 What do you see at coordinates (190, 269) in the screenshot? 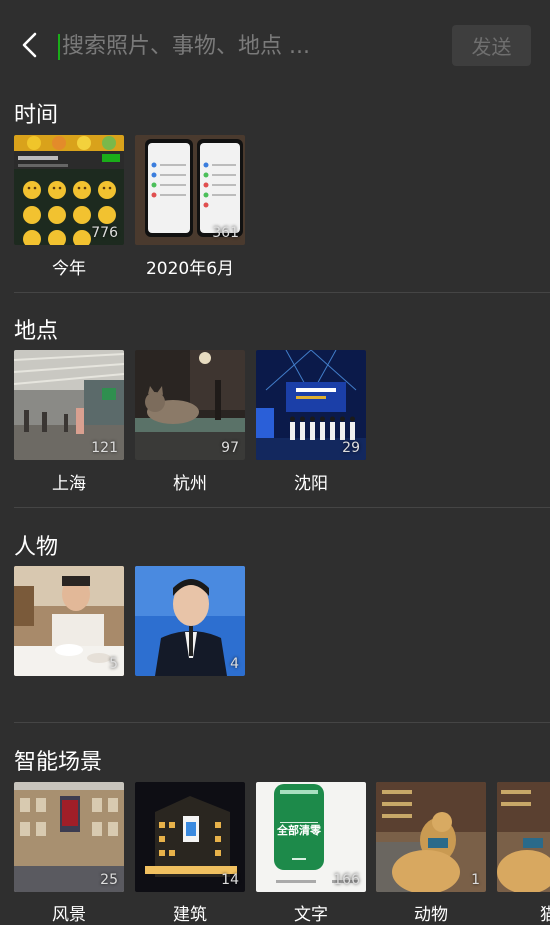
I see `time-label-2020-june: 2020年6月` at bounding box center [190, 269].